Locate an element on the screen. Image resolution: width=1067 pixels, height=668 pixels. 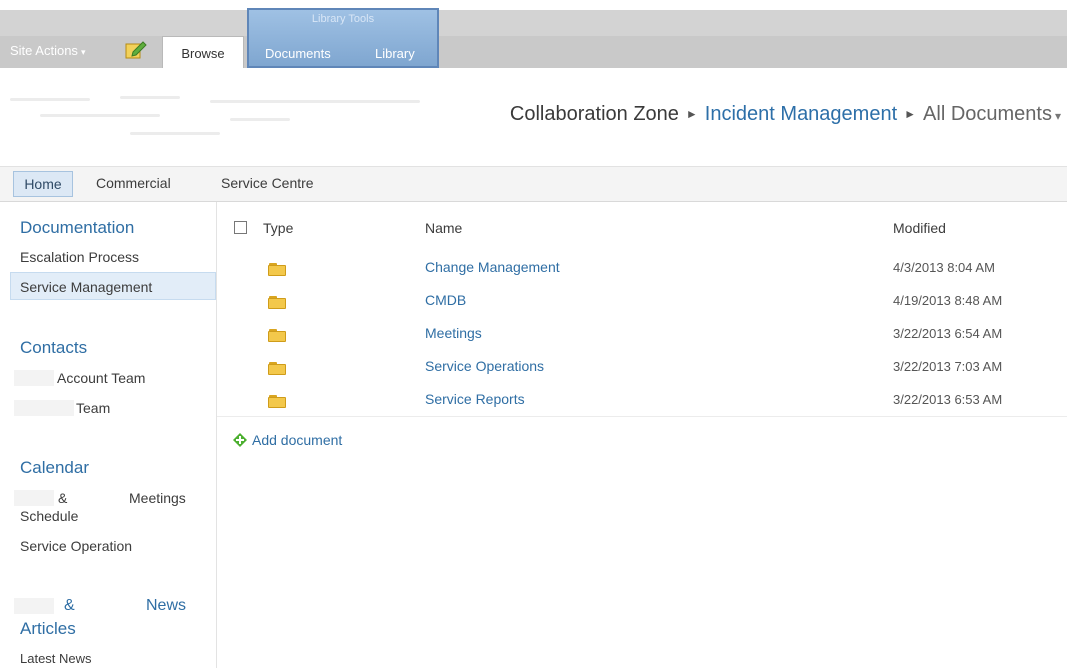
column-header-name: Name is located at coordinates (443, 228).